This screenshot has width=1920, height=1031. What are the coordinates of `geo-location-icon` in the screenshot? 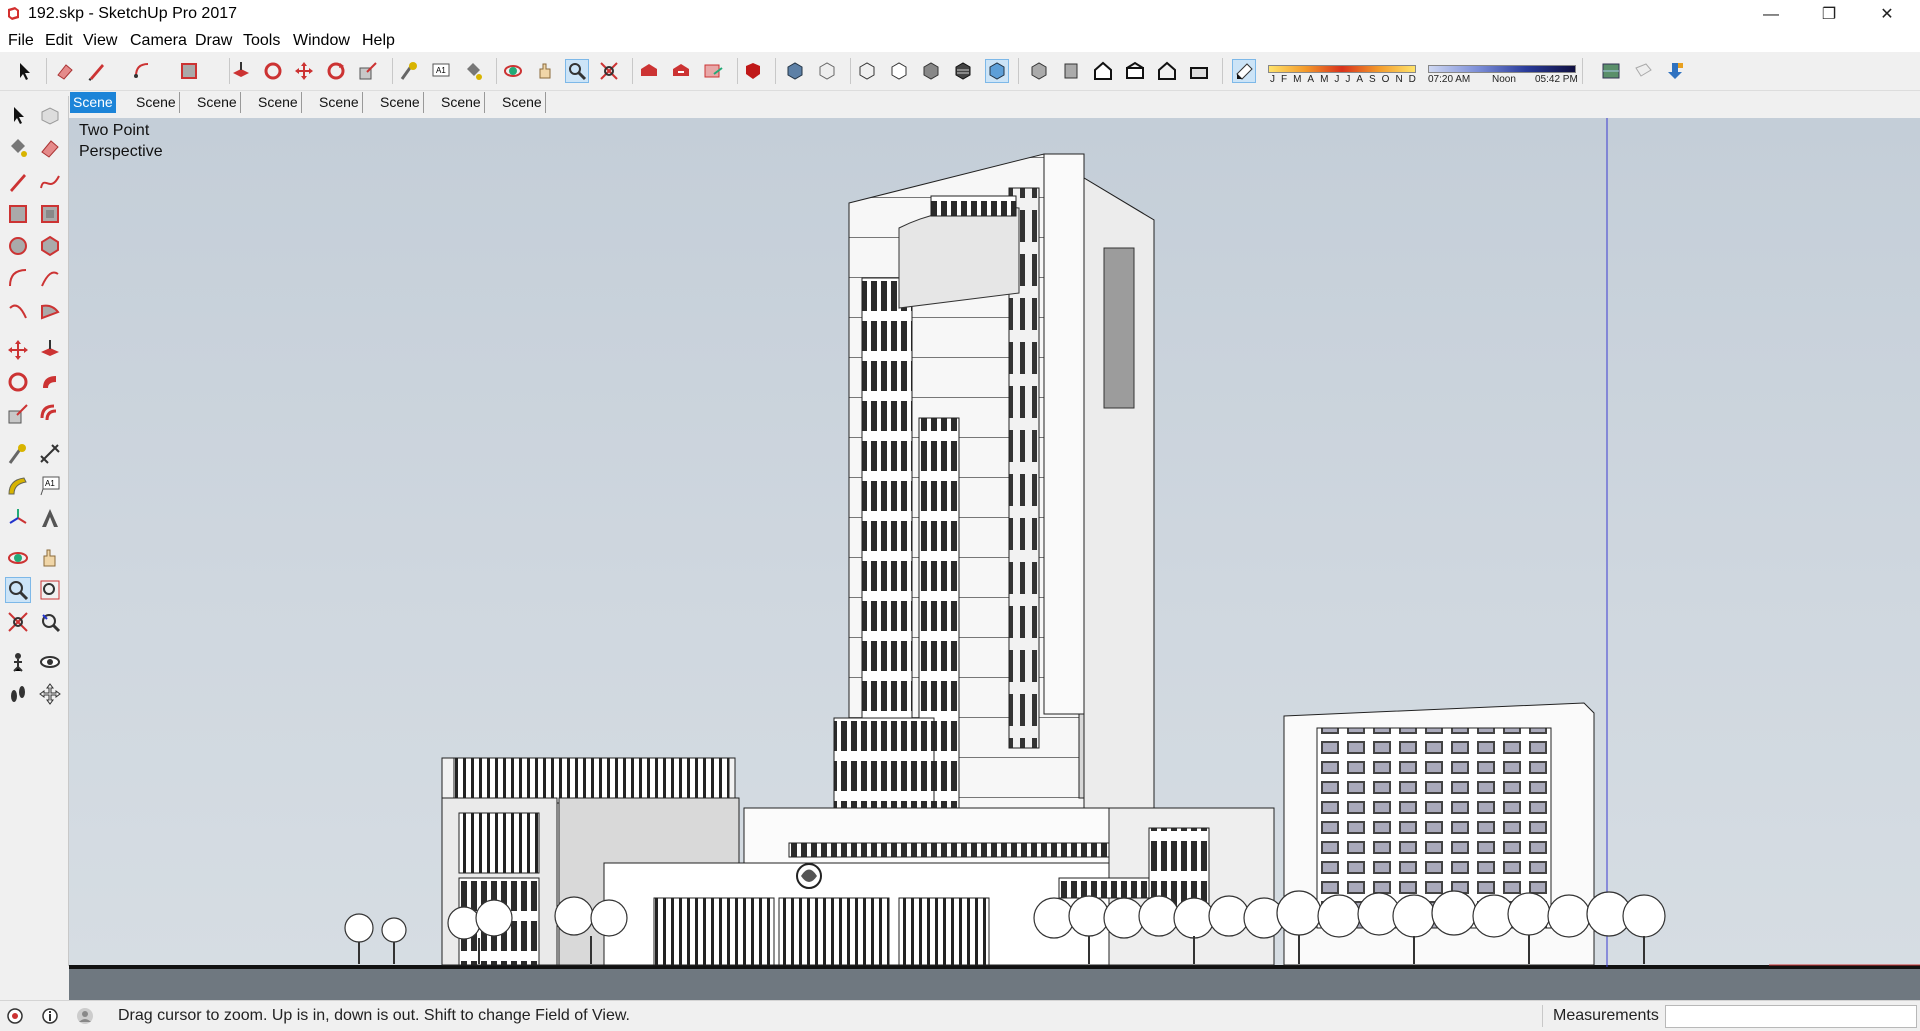 It's located at (1611, 71).